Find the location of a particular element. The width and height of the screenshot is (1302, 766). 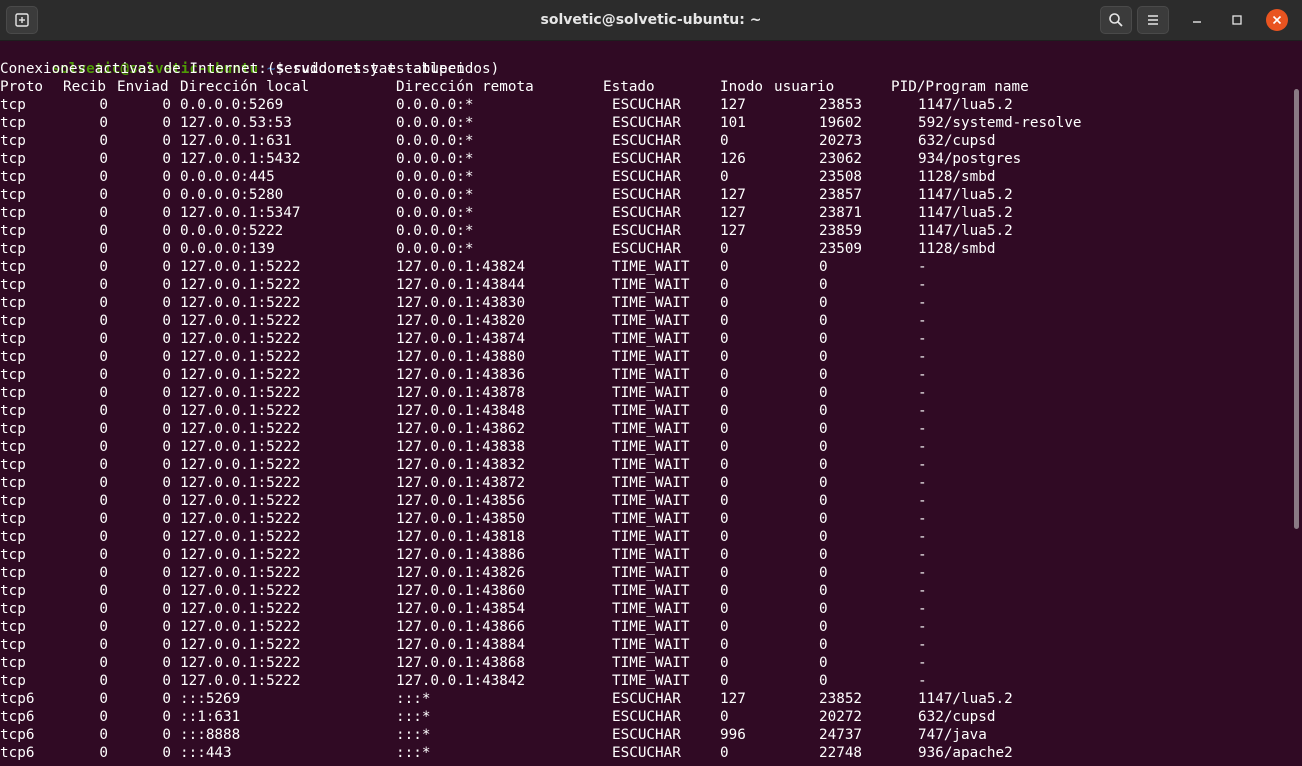

cell-user: 20272 is located at coordinates (841, 717).